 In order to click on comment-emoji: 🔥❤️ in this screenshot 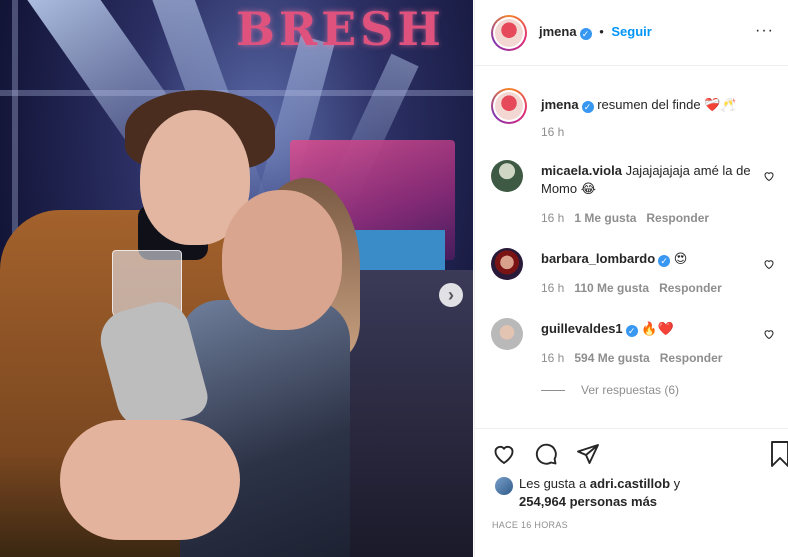, I will do `click(657, 328)`.